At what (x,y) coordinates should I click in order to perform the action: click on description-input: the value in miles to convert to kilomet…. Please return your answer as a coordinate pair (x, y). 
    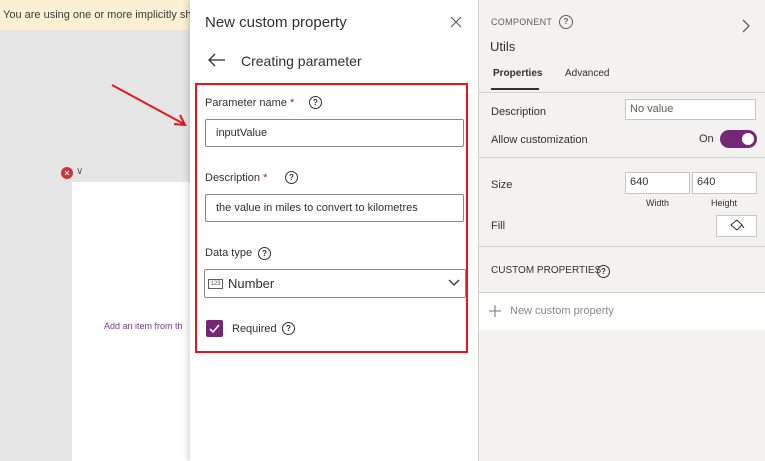
    Looking at the image, I should click on (334, 208).